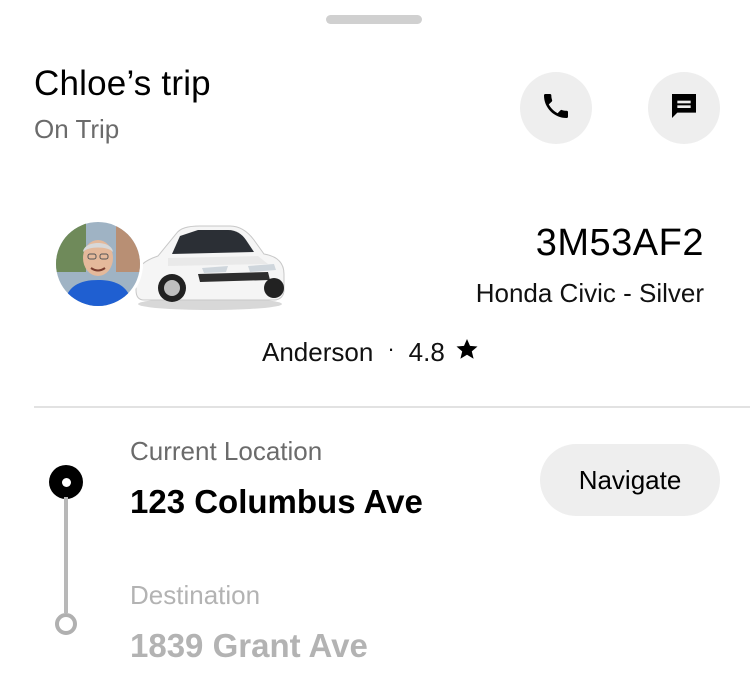 The height and width of the screenshot is (696, 750). Describe the element at coordinates (589, 293) in the screenshot. I see `vehicle-description: Honda Civic - Silver` at that location.